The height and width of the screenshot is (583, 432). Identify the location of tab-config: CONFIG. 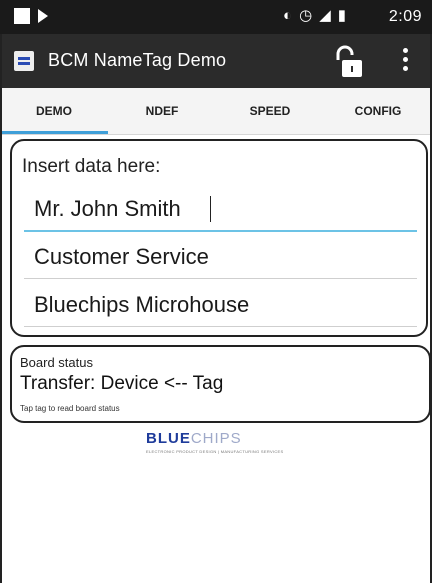
(378, 111).